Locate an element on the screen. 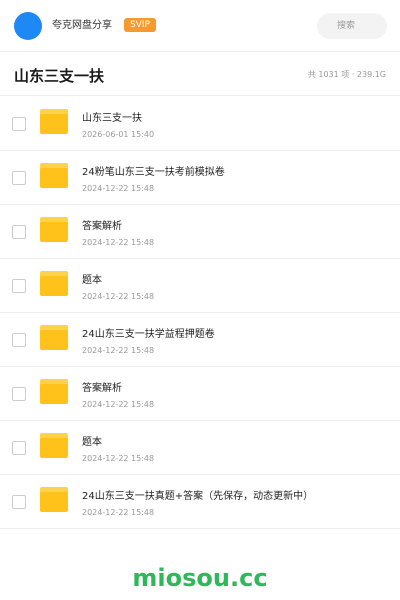 The width and height of the screenshot is (400, 600). item-date: 2026-06-01 15:40 is located at coordinates (118, 134).